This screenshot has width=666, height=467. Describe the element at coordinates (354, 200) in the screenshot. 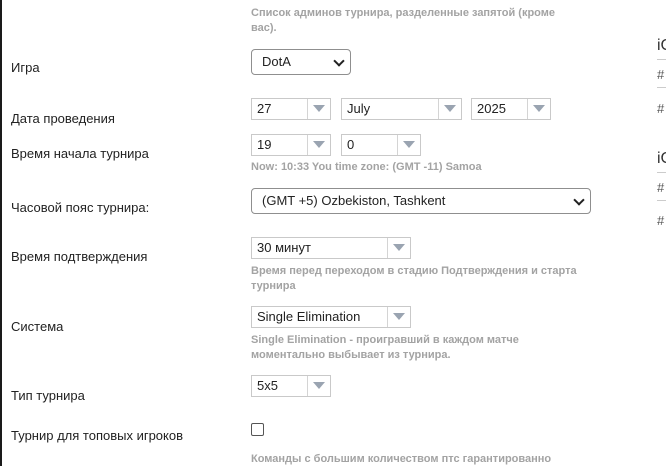

I see `timezone-select-value: (GMT +5) Ozbekiston, Tashkent` at that location.